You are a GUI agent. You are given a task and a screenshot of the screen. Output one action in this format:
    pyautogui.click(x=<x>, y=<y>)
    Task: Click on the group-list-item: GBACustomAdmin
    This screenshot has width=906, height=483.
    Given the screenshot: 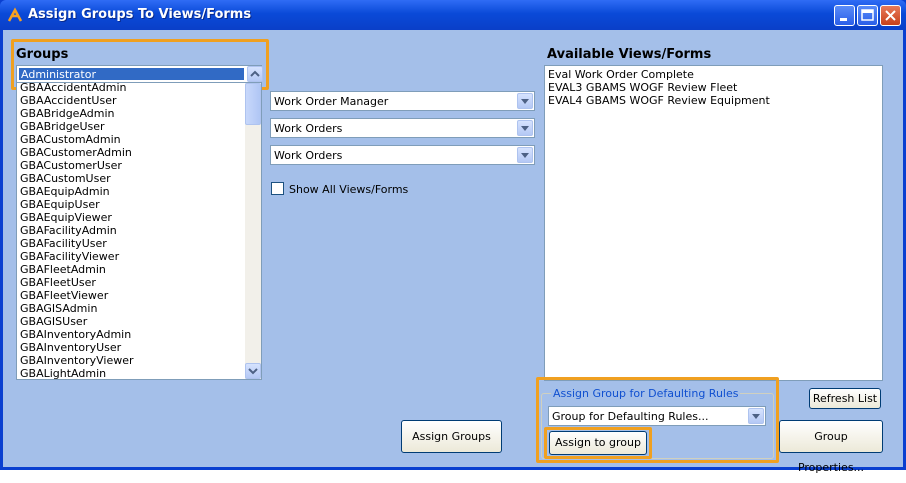 What is the action you would take?
    pyautogui.click(x=131, y=139)
    